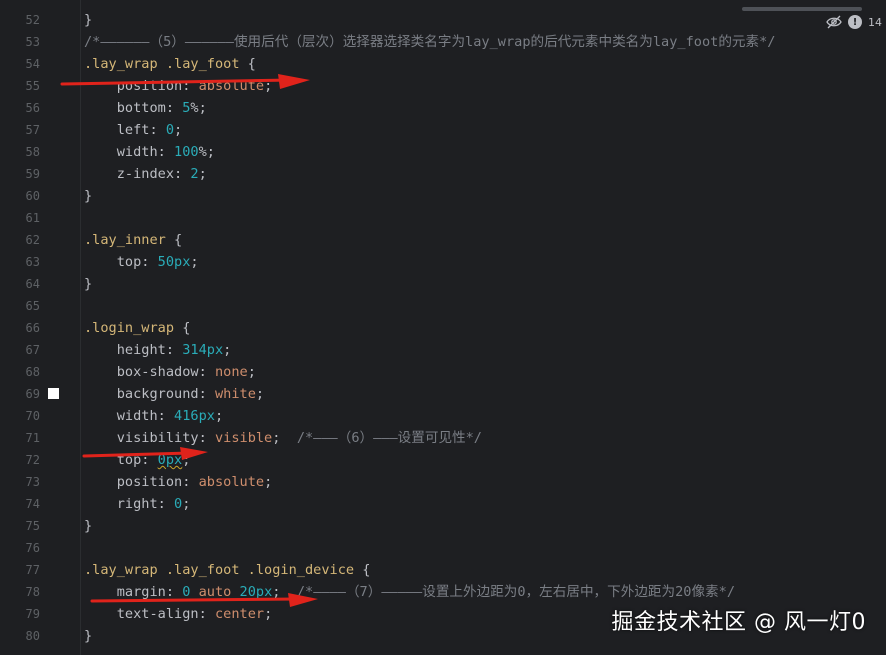 The width and height of the screenshot is (886, 655). Describe the element at coordinates (117, 130) in the screenshot. I see `code-token: left` at that location.